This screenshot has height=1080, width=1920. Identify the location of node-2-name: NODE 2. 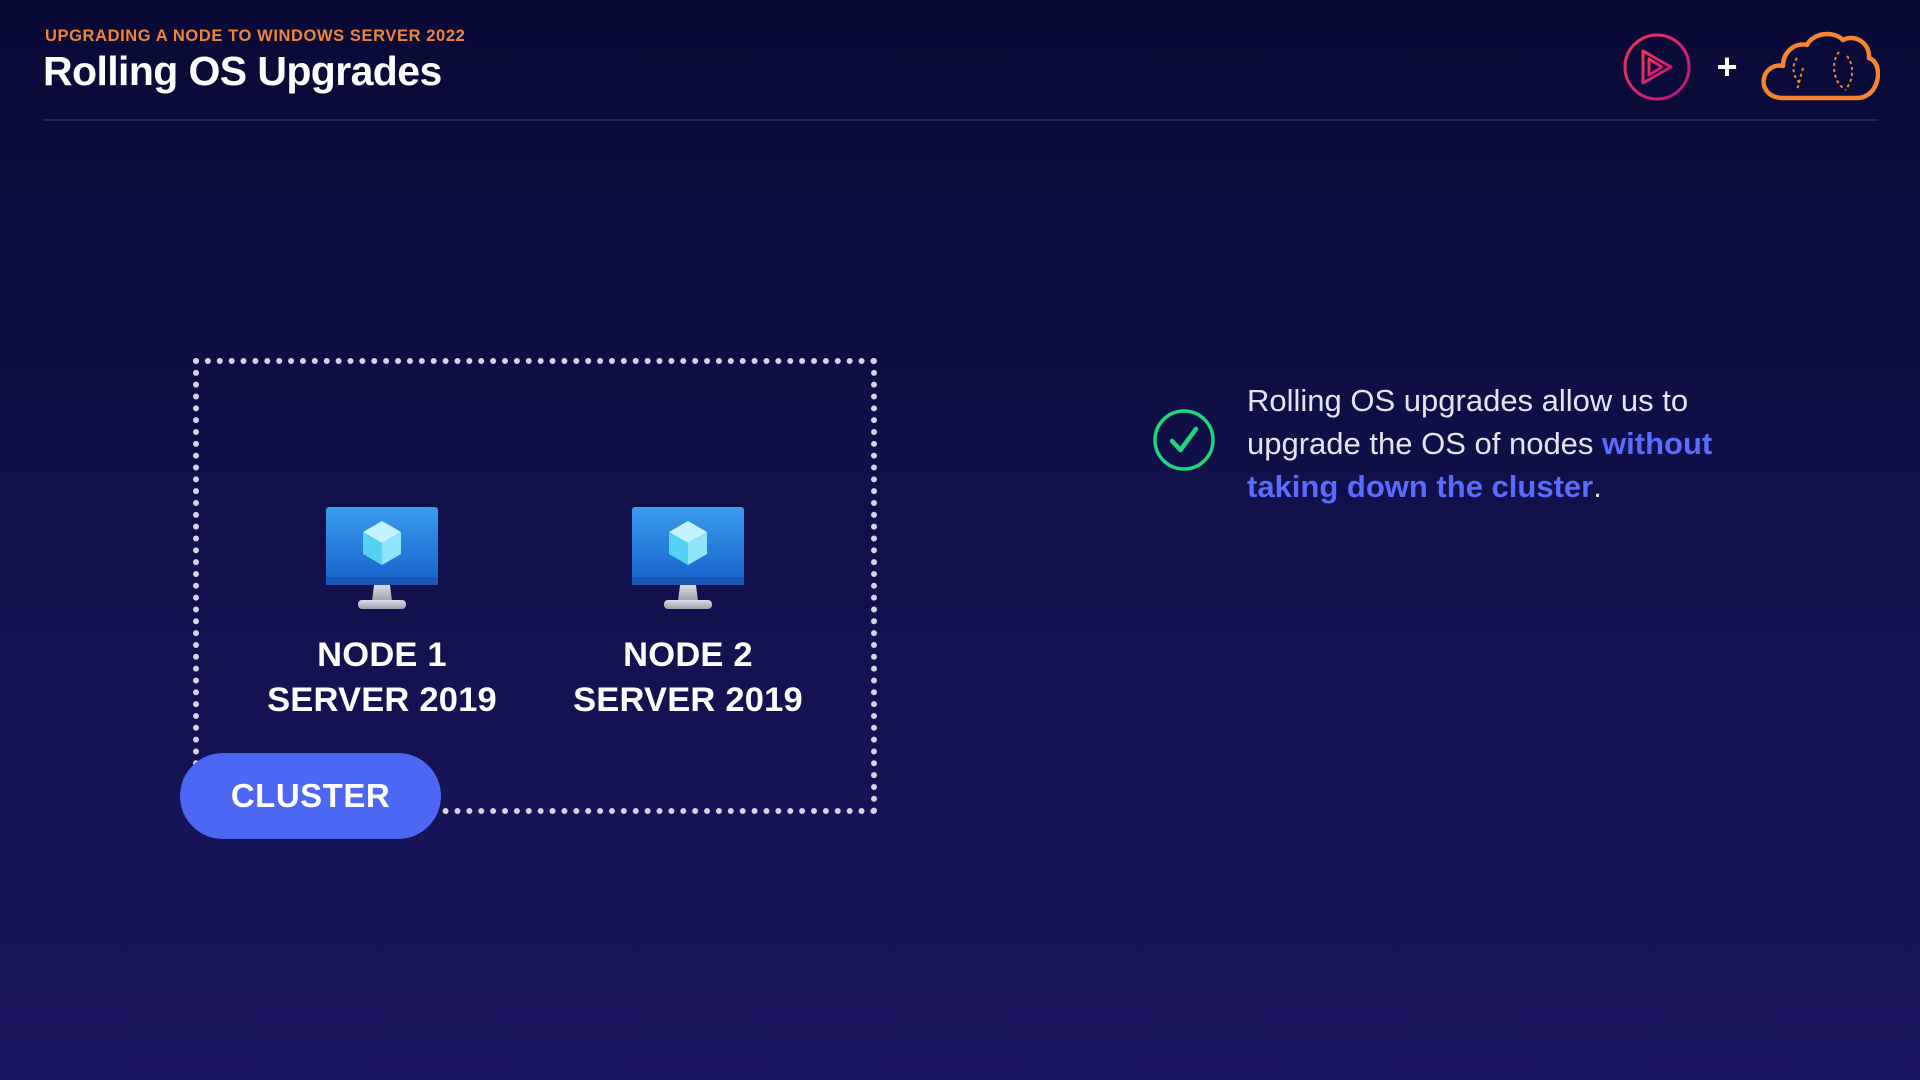
(688, 655).